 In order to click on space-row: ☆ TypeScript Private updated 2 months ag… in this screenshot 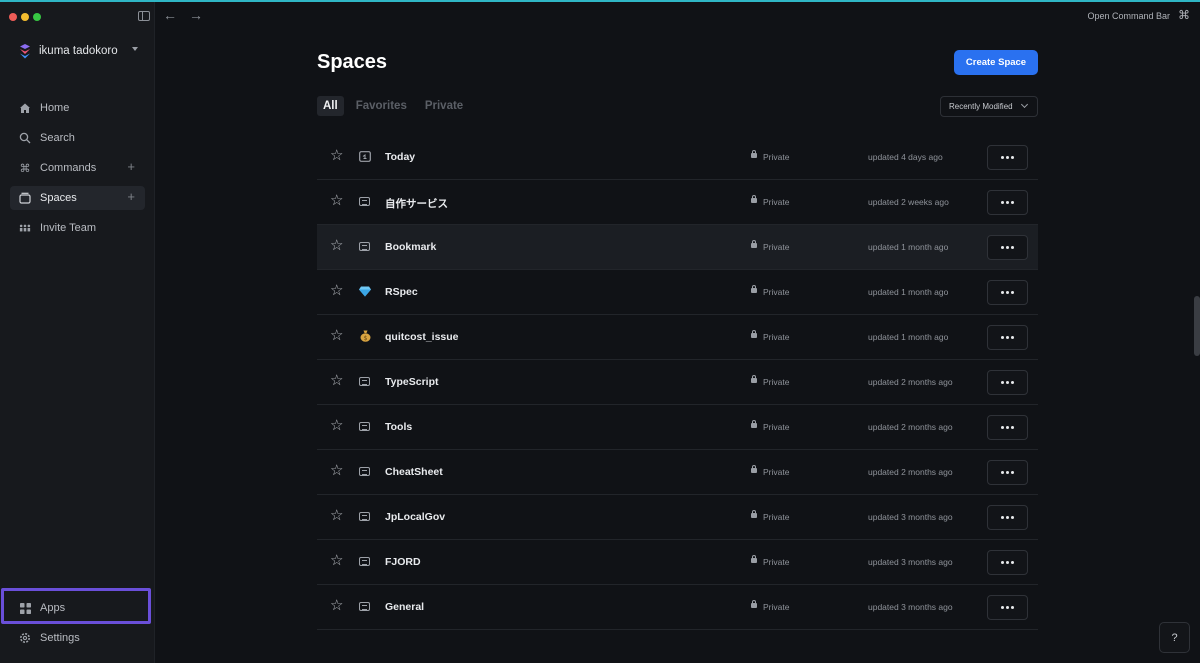, I will do `click(677, 382)`.